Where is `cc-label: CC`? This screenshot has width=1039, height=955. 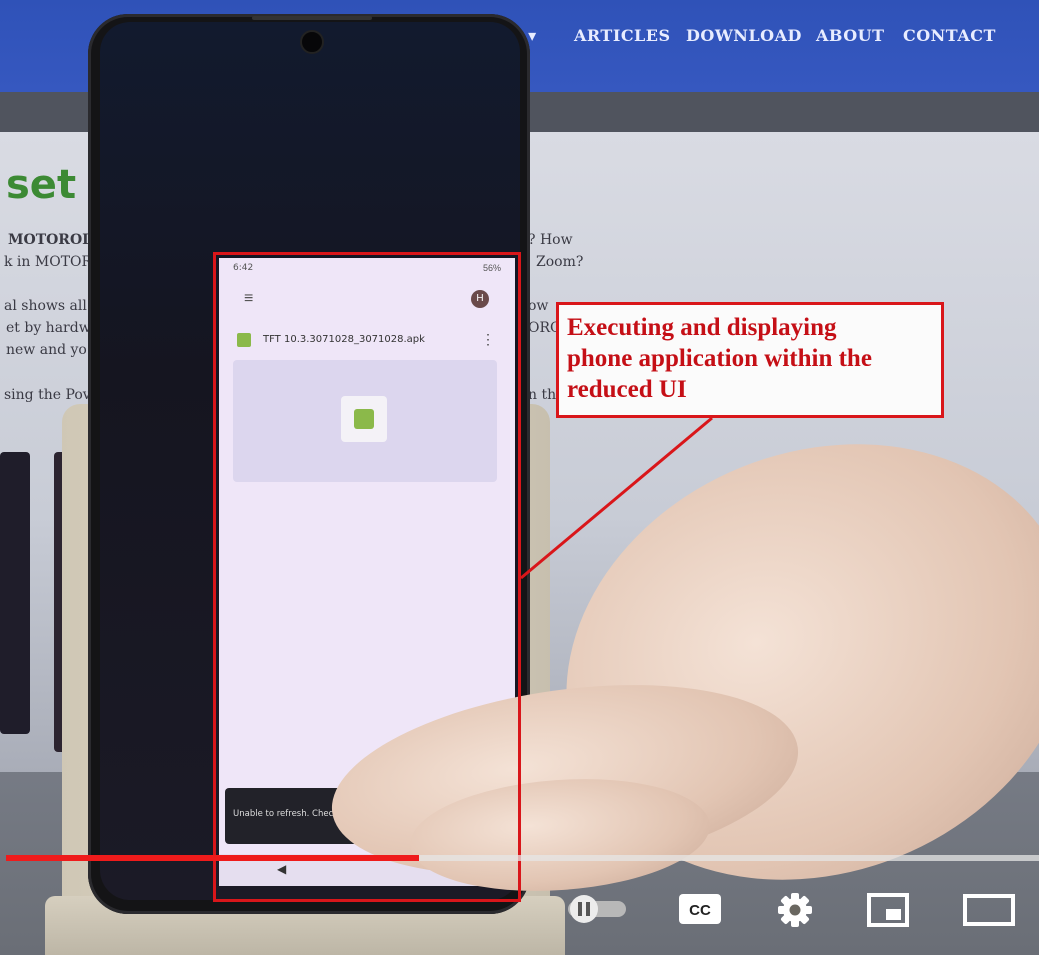
cc-label: CC is located at coordinates (700, 910).